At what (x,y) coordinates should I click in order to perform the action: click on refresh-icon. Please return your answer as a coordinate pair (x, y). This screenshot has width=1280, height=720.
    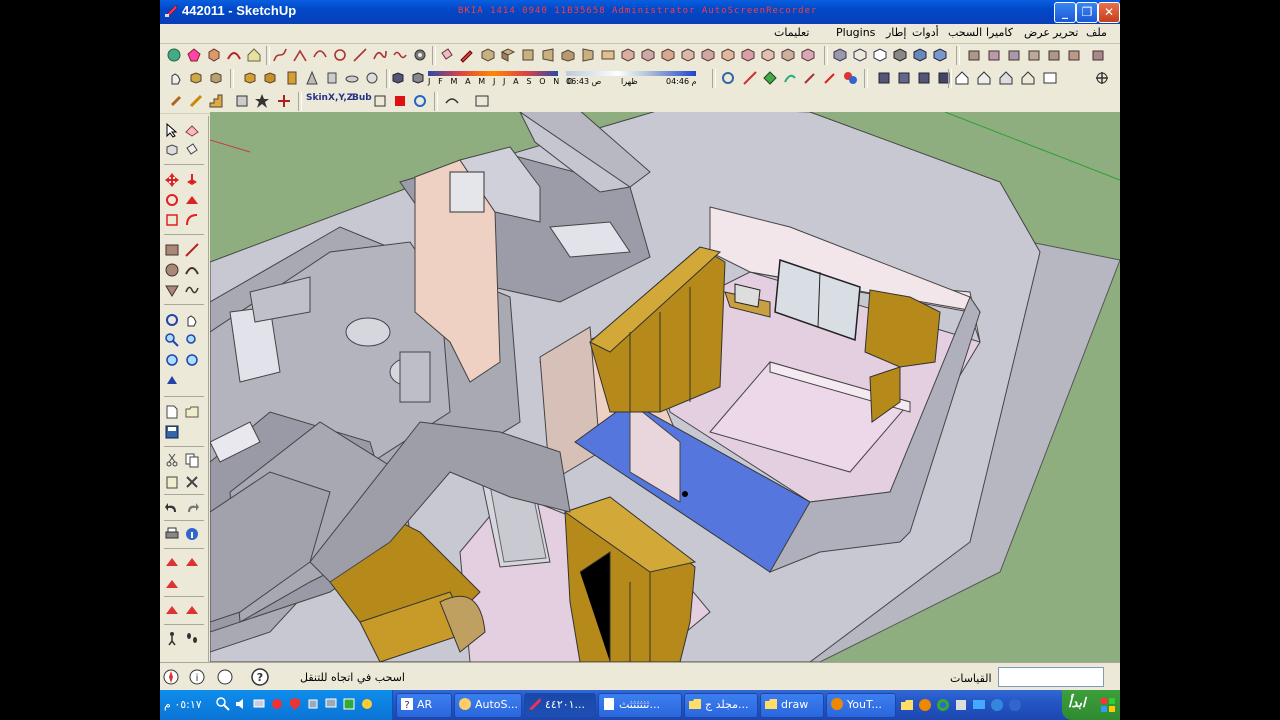
    Looking at the image, I should click on (420, 101).